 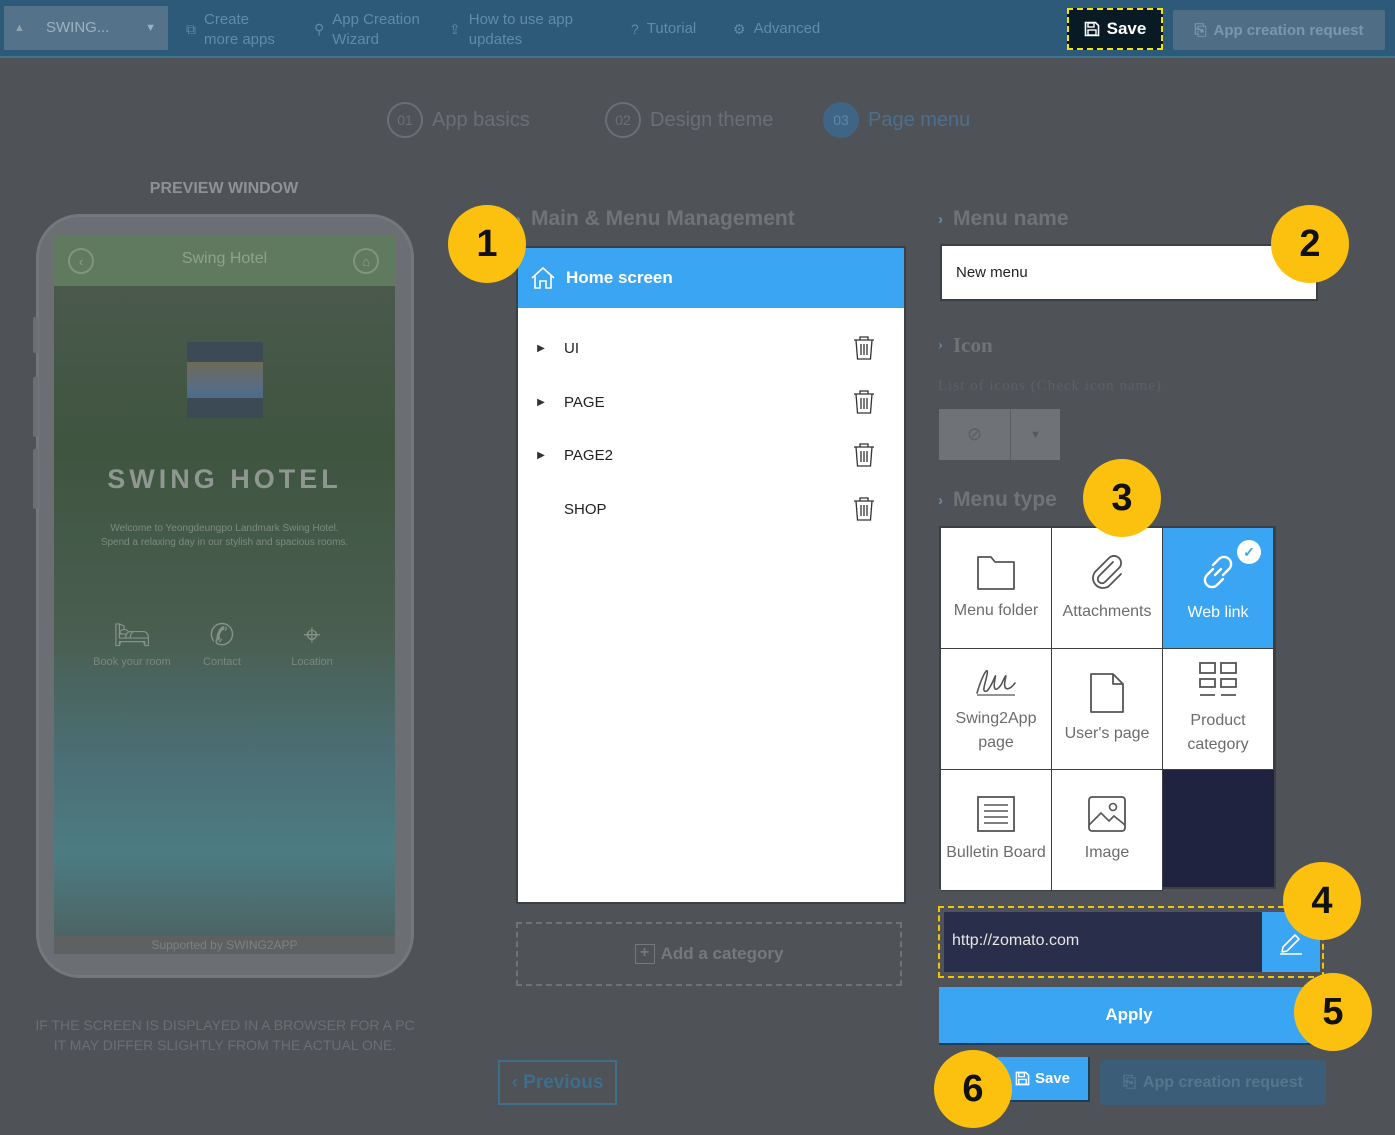 I want to click on home-icon, so click(x=543, y=277).